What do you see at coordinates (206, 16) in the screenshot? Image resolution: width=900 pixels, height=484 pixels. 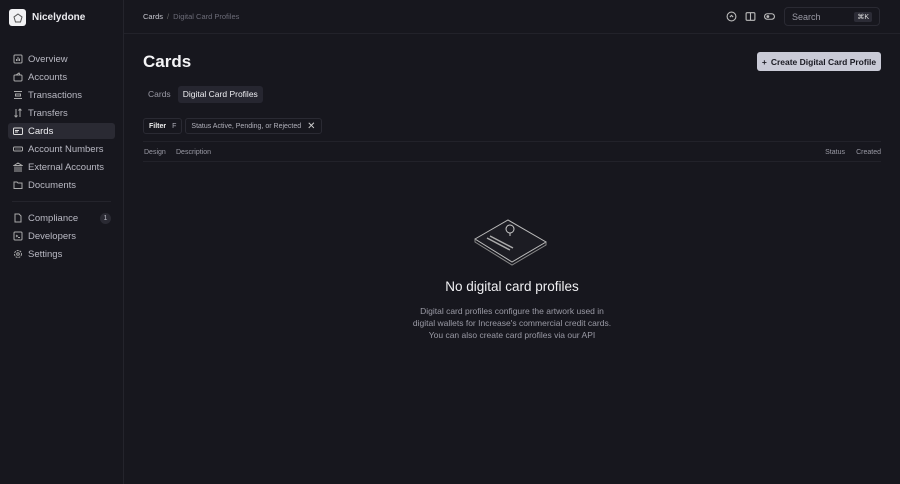 I see `breadcrumb-current: Digital Card Profiles` at bounding box center [206, 16].